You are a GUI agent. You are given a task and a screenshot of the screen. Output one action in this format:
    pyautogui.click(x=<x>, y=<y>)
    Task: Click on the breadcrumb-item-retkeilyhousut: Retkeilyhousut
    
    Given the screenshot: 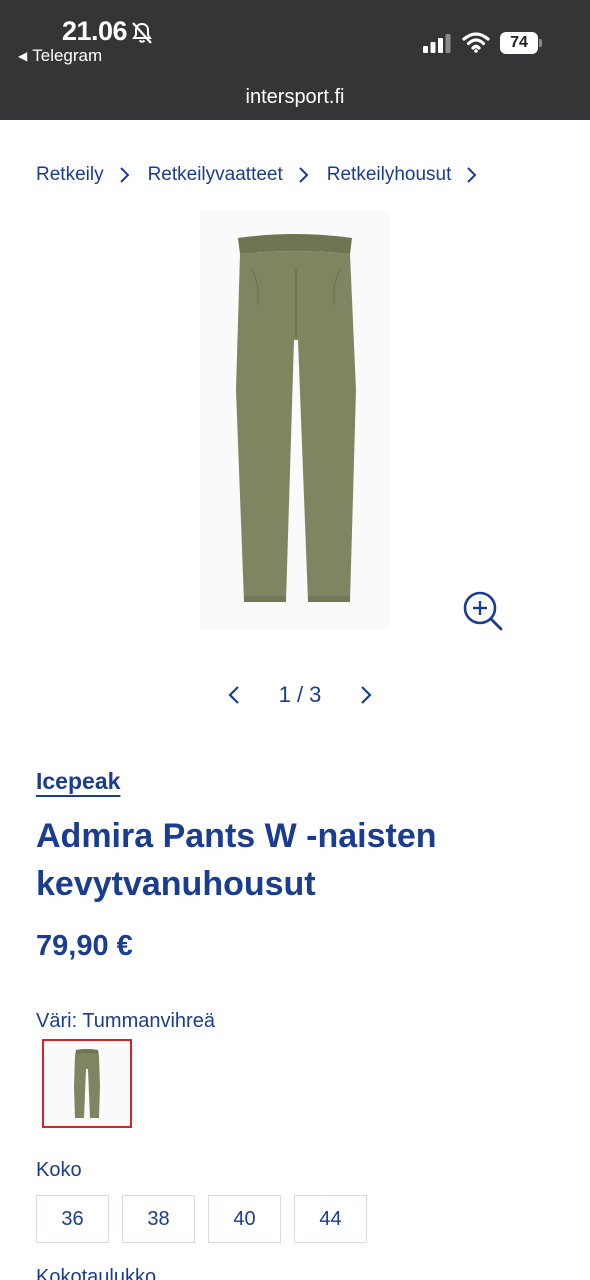 What is the action you would take?
    pyautogui.click(x=411, y=175)
    